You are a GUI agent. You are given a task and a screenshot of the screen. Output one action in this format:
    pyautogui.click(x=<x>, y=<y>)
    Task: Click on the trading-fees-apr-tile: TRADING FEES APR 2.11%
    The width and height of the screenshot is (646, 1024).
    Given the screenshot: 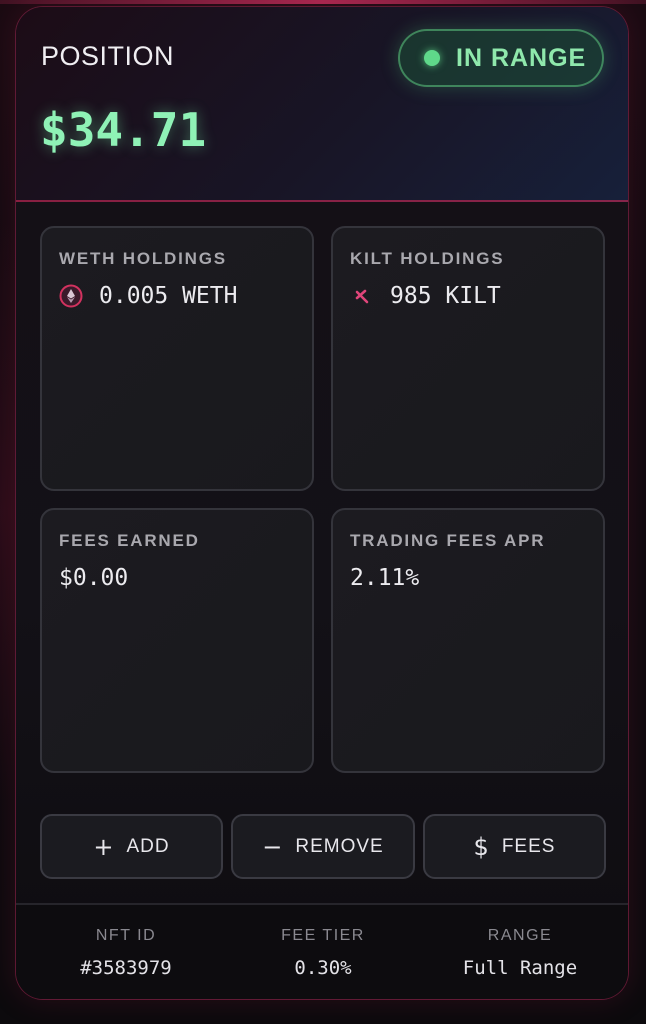 What is the action you would take?
    pyautogui.click(x=468, y=640)
    